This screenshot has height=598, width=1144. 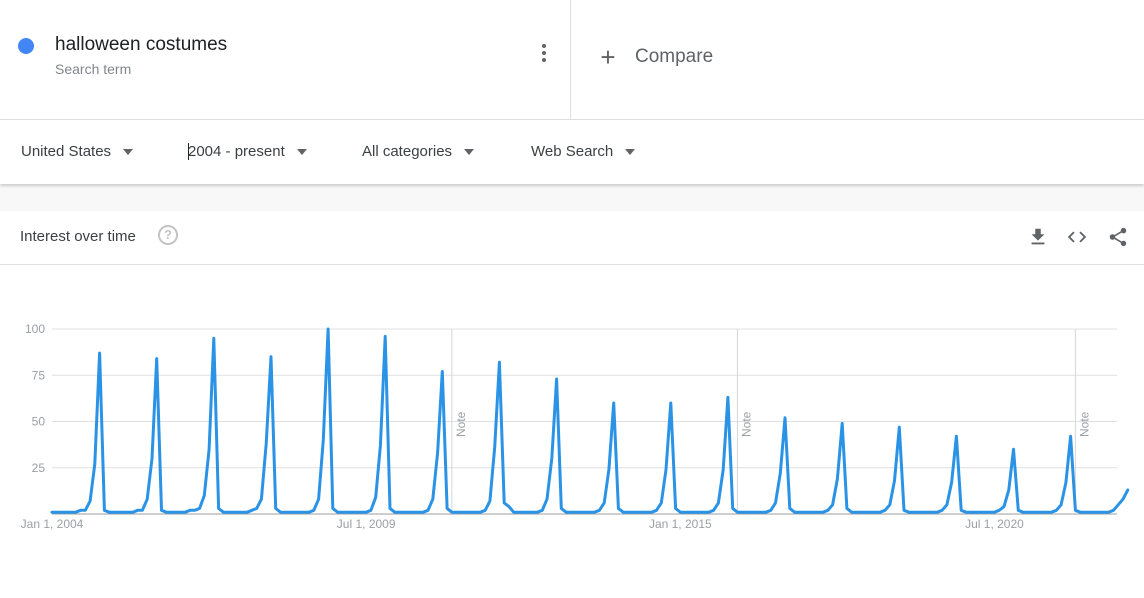 I want to click on more-vert-icon, so click(x=544, y=55).